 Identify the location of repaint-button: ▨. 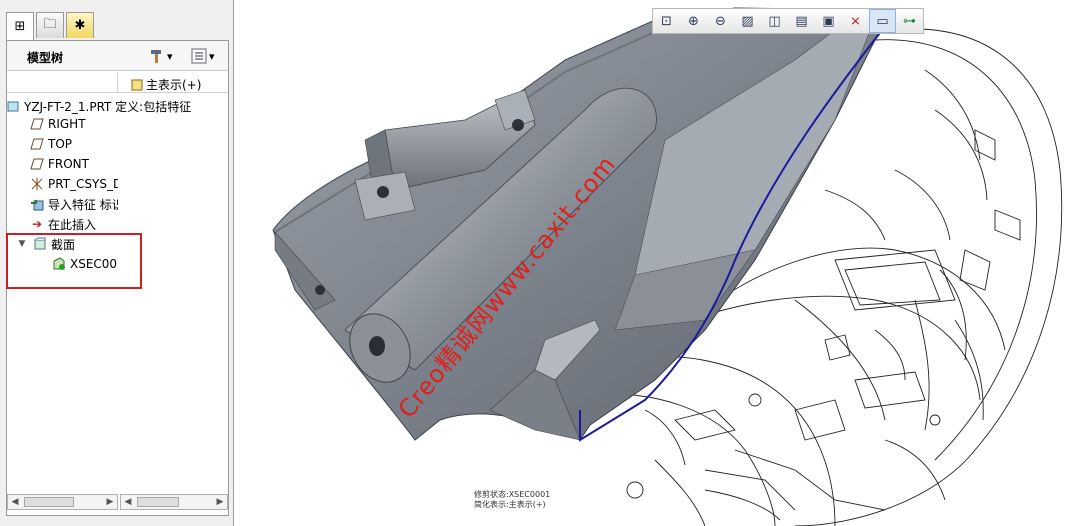
(747, 21).